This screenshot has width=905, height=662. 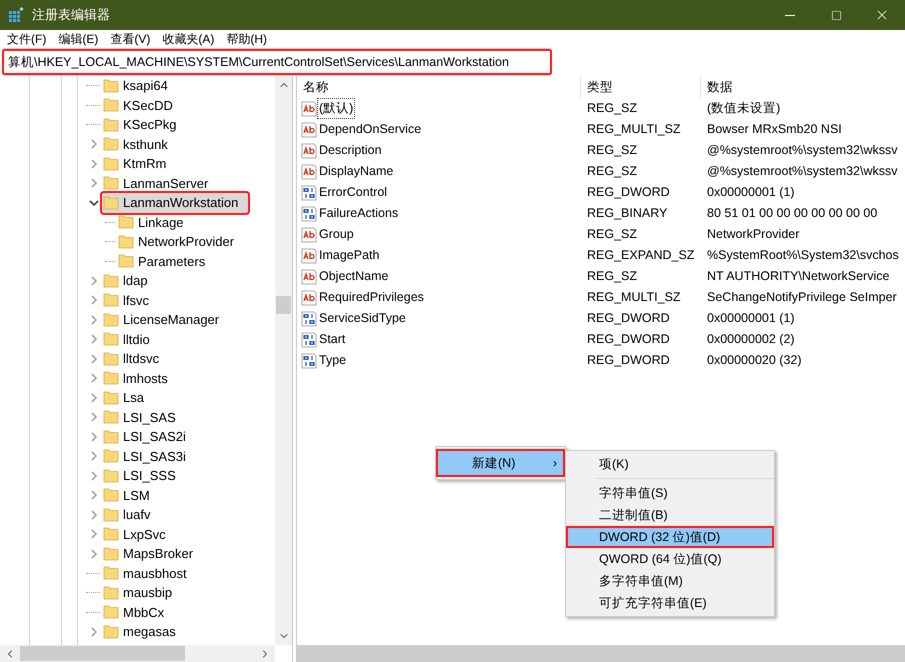 I want to click on value-name: Description, so click(x=350, y=150).